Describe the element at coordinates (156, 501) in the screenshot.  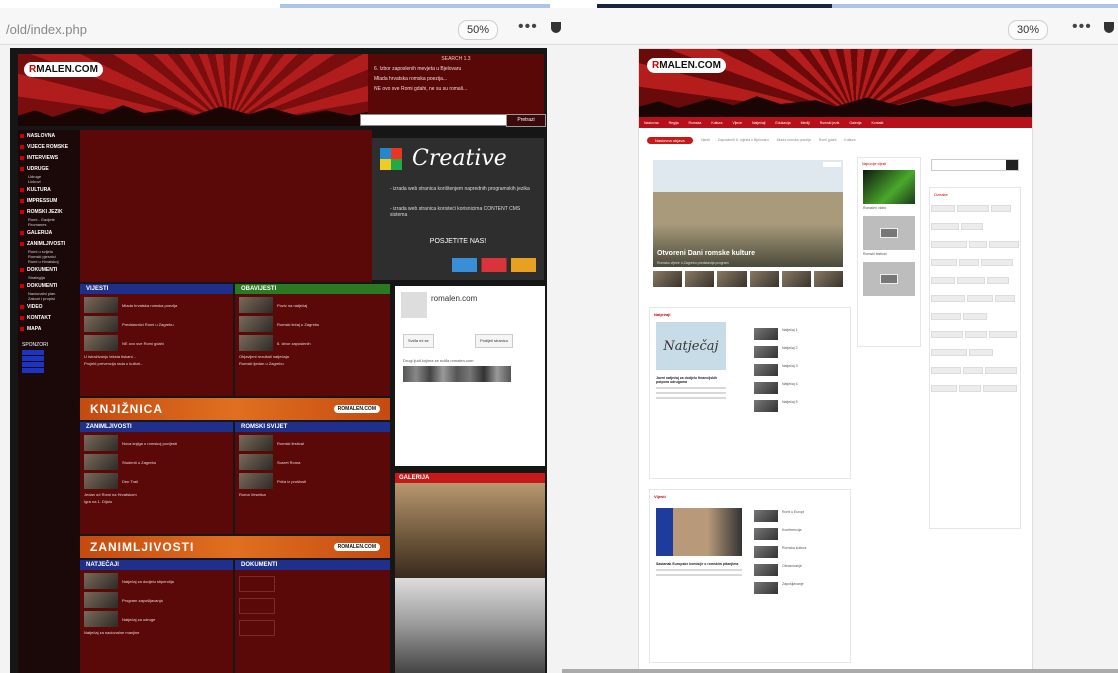
I see `news-link: Igra na 1. Dijalu` at that location.